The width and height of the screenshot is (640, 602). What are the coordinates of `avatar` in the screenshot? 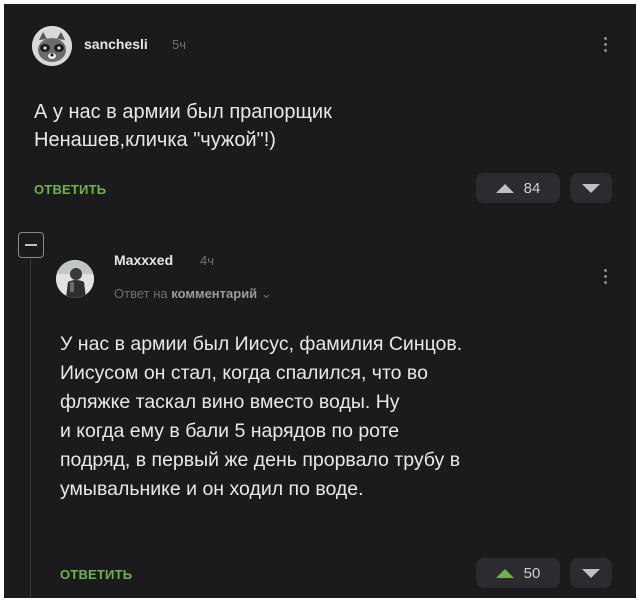 It's located at (52, 46).